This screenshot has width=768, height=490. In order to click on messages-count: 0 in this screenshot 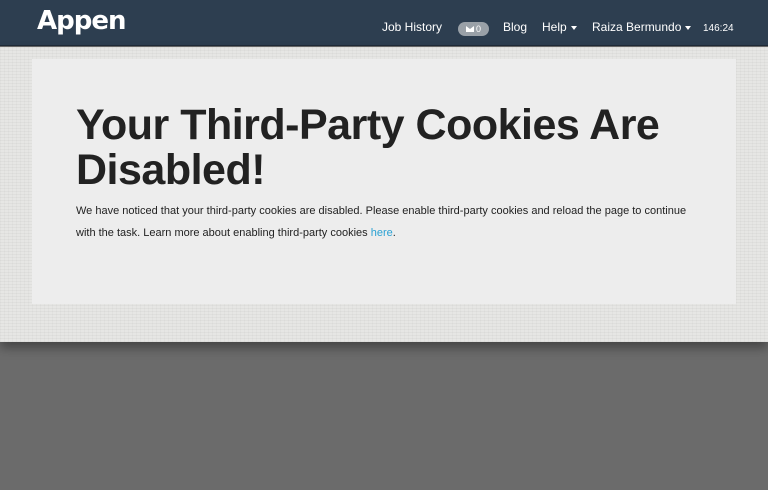, I will do `click(478, 29)`.